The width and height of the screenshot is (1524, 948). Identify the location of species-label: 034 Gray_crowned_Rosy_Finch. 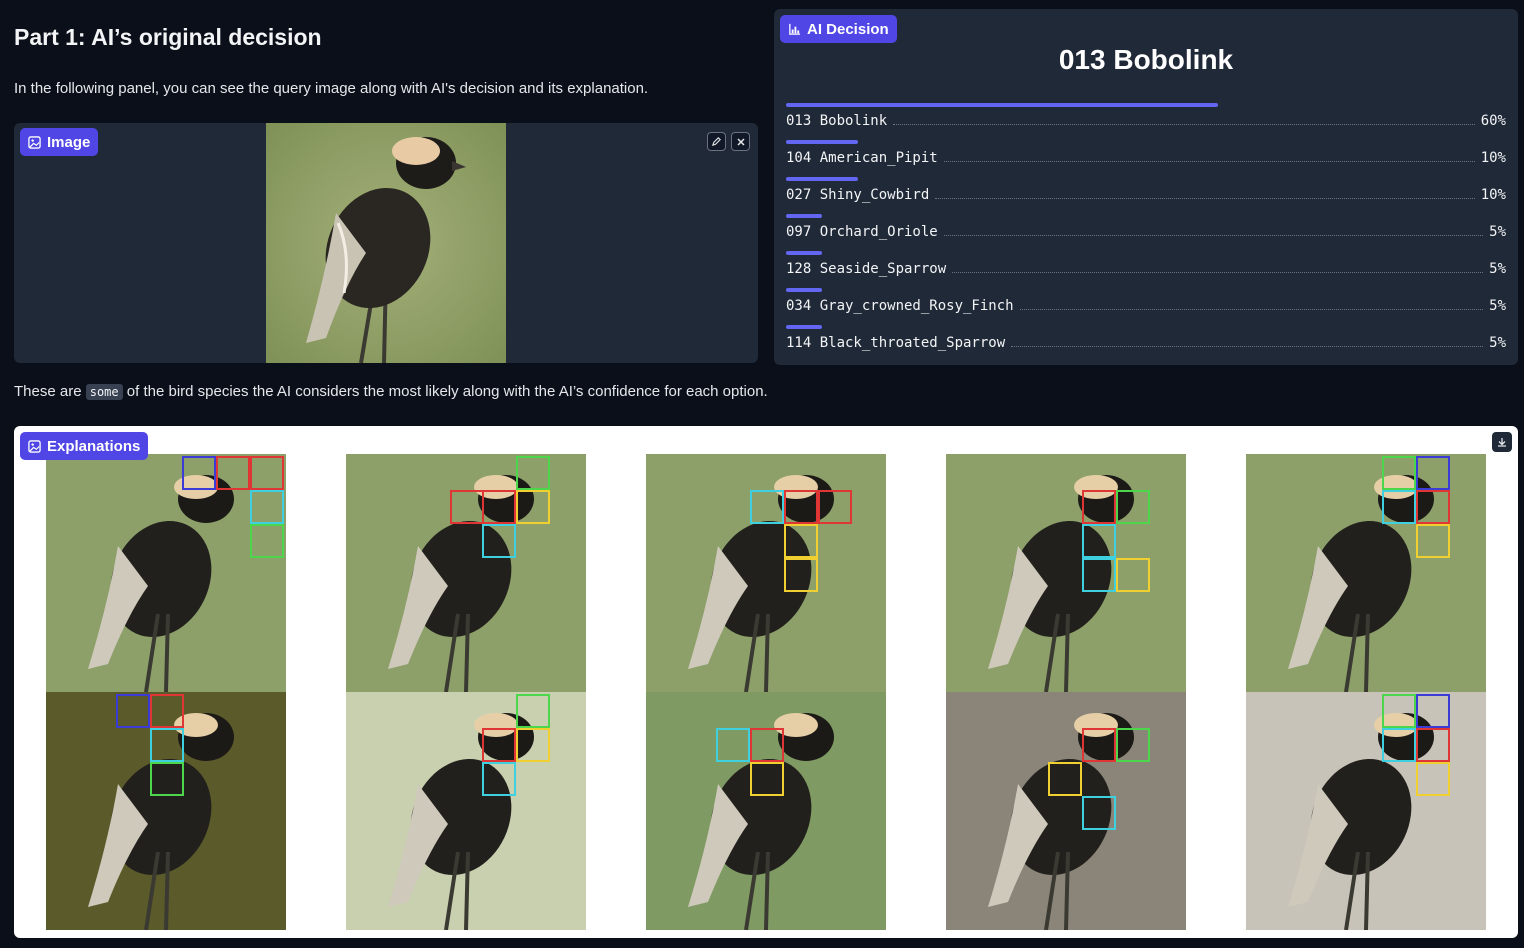
(900, 306).